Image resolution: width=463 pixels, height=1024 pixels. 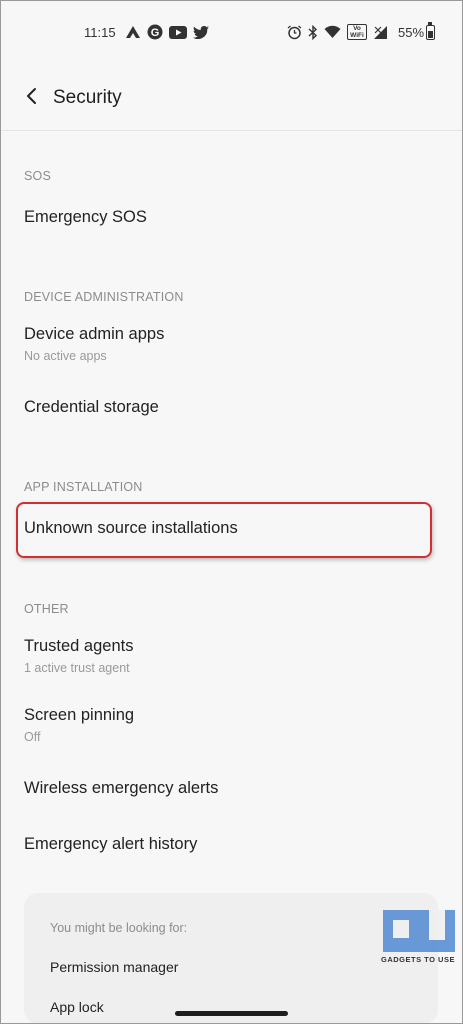 I want to click on twitter-icon, so click(x=201, y=32).